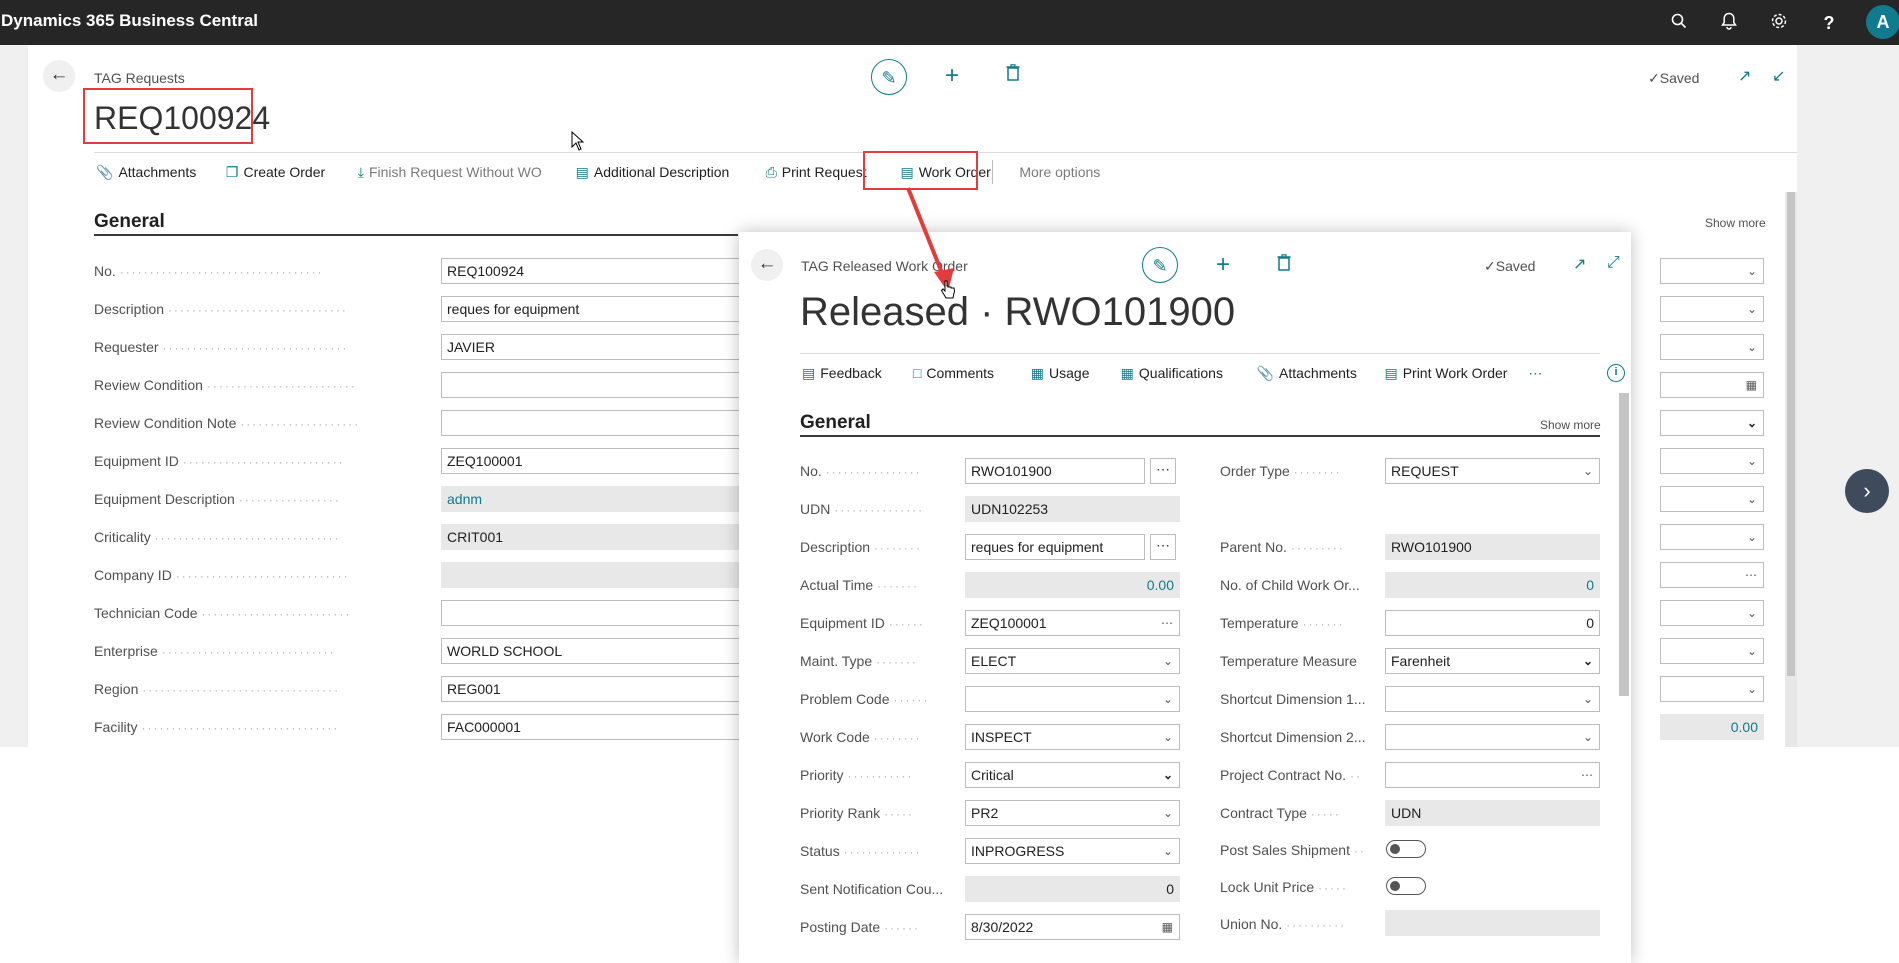  What do you see at coordinates (591, 651) in the screenshot?
I see `field-enterprise: WORLD SCHOOL` at bounding box center [591, 651].